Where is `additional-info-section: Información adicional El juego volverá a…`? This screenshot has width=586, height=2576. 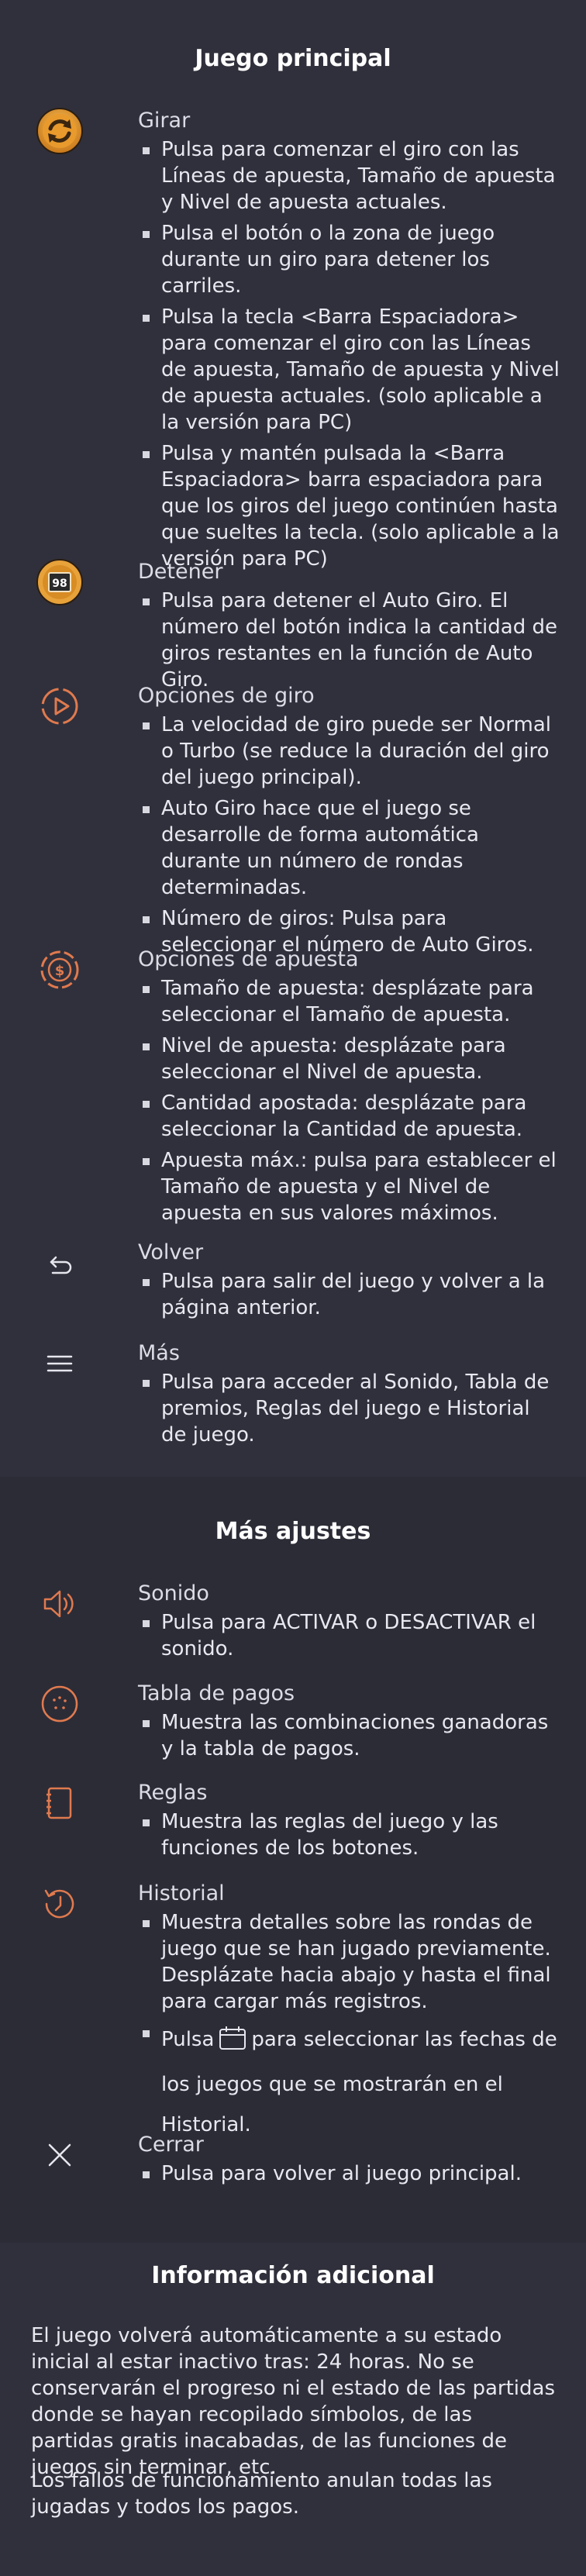 additional-info-section: Información adicional El juego volverá a… is located at coordinates (293, 2409).